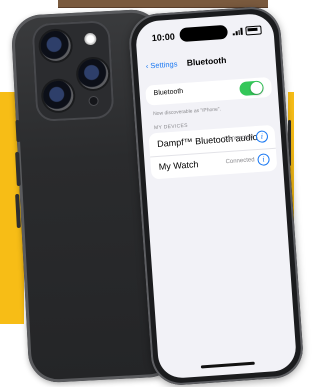  I want to click on bluetooth-toggle, so click(252, 88).